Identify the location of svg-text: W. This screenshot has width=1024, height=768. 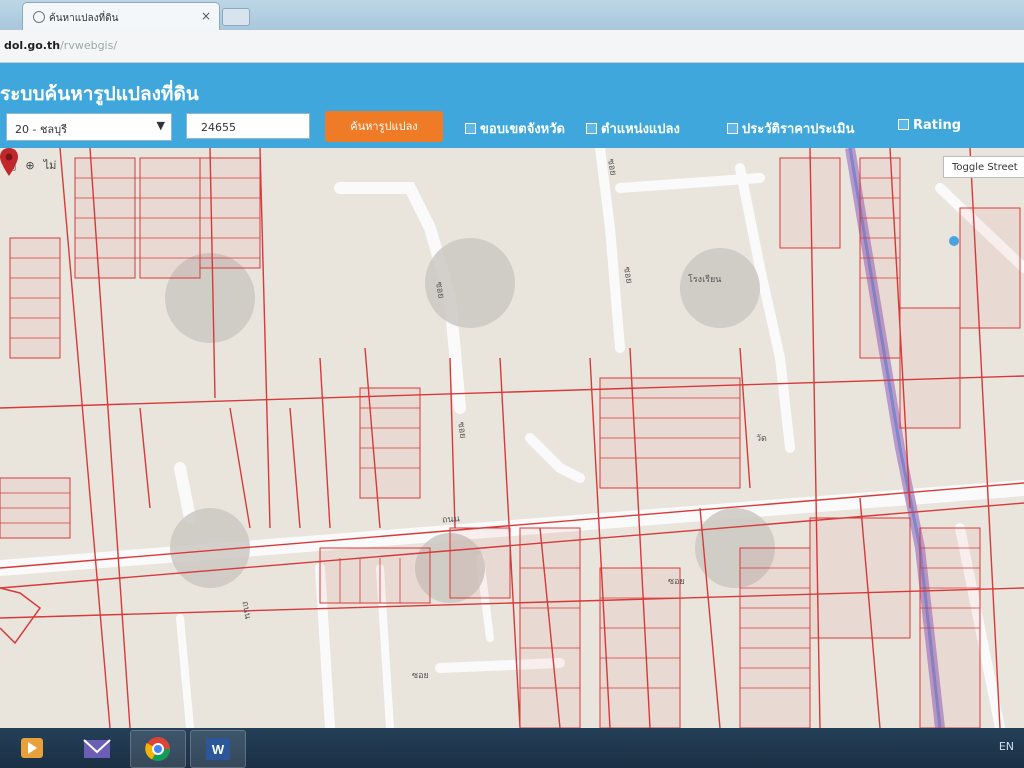
(218, 749).